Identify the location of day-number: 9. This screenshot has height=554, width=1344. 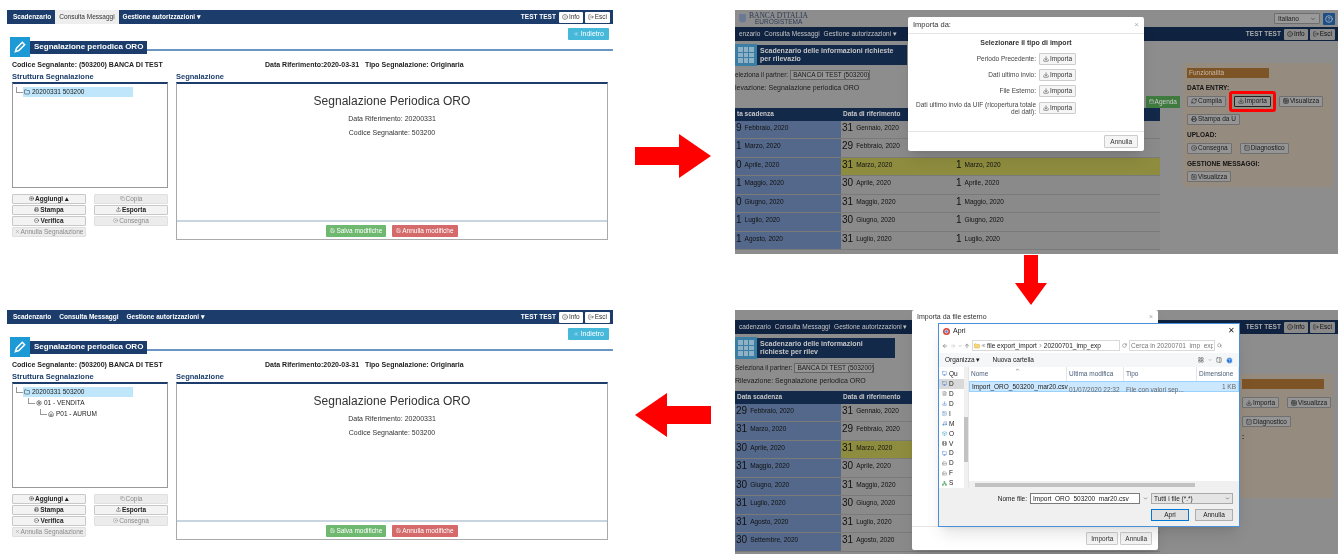
(739, 127).